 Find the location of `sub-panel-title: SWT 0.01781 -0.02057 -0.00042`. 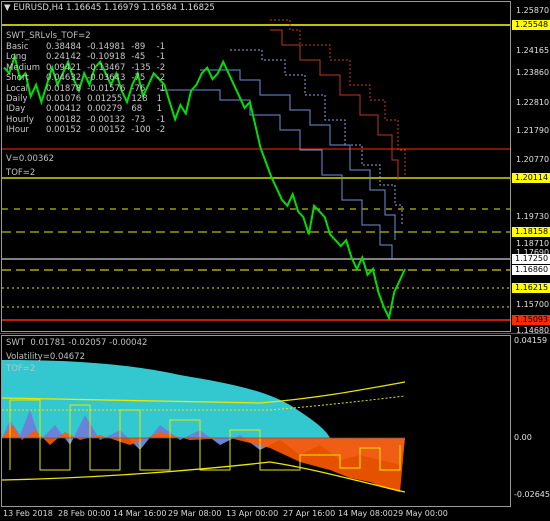

sub-panel-title: SWT 0.01781 -0.02057 -0.00042 is located at coordinates (77, 343).